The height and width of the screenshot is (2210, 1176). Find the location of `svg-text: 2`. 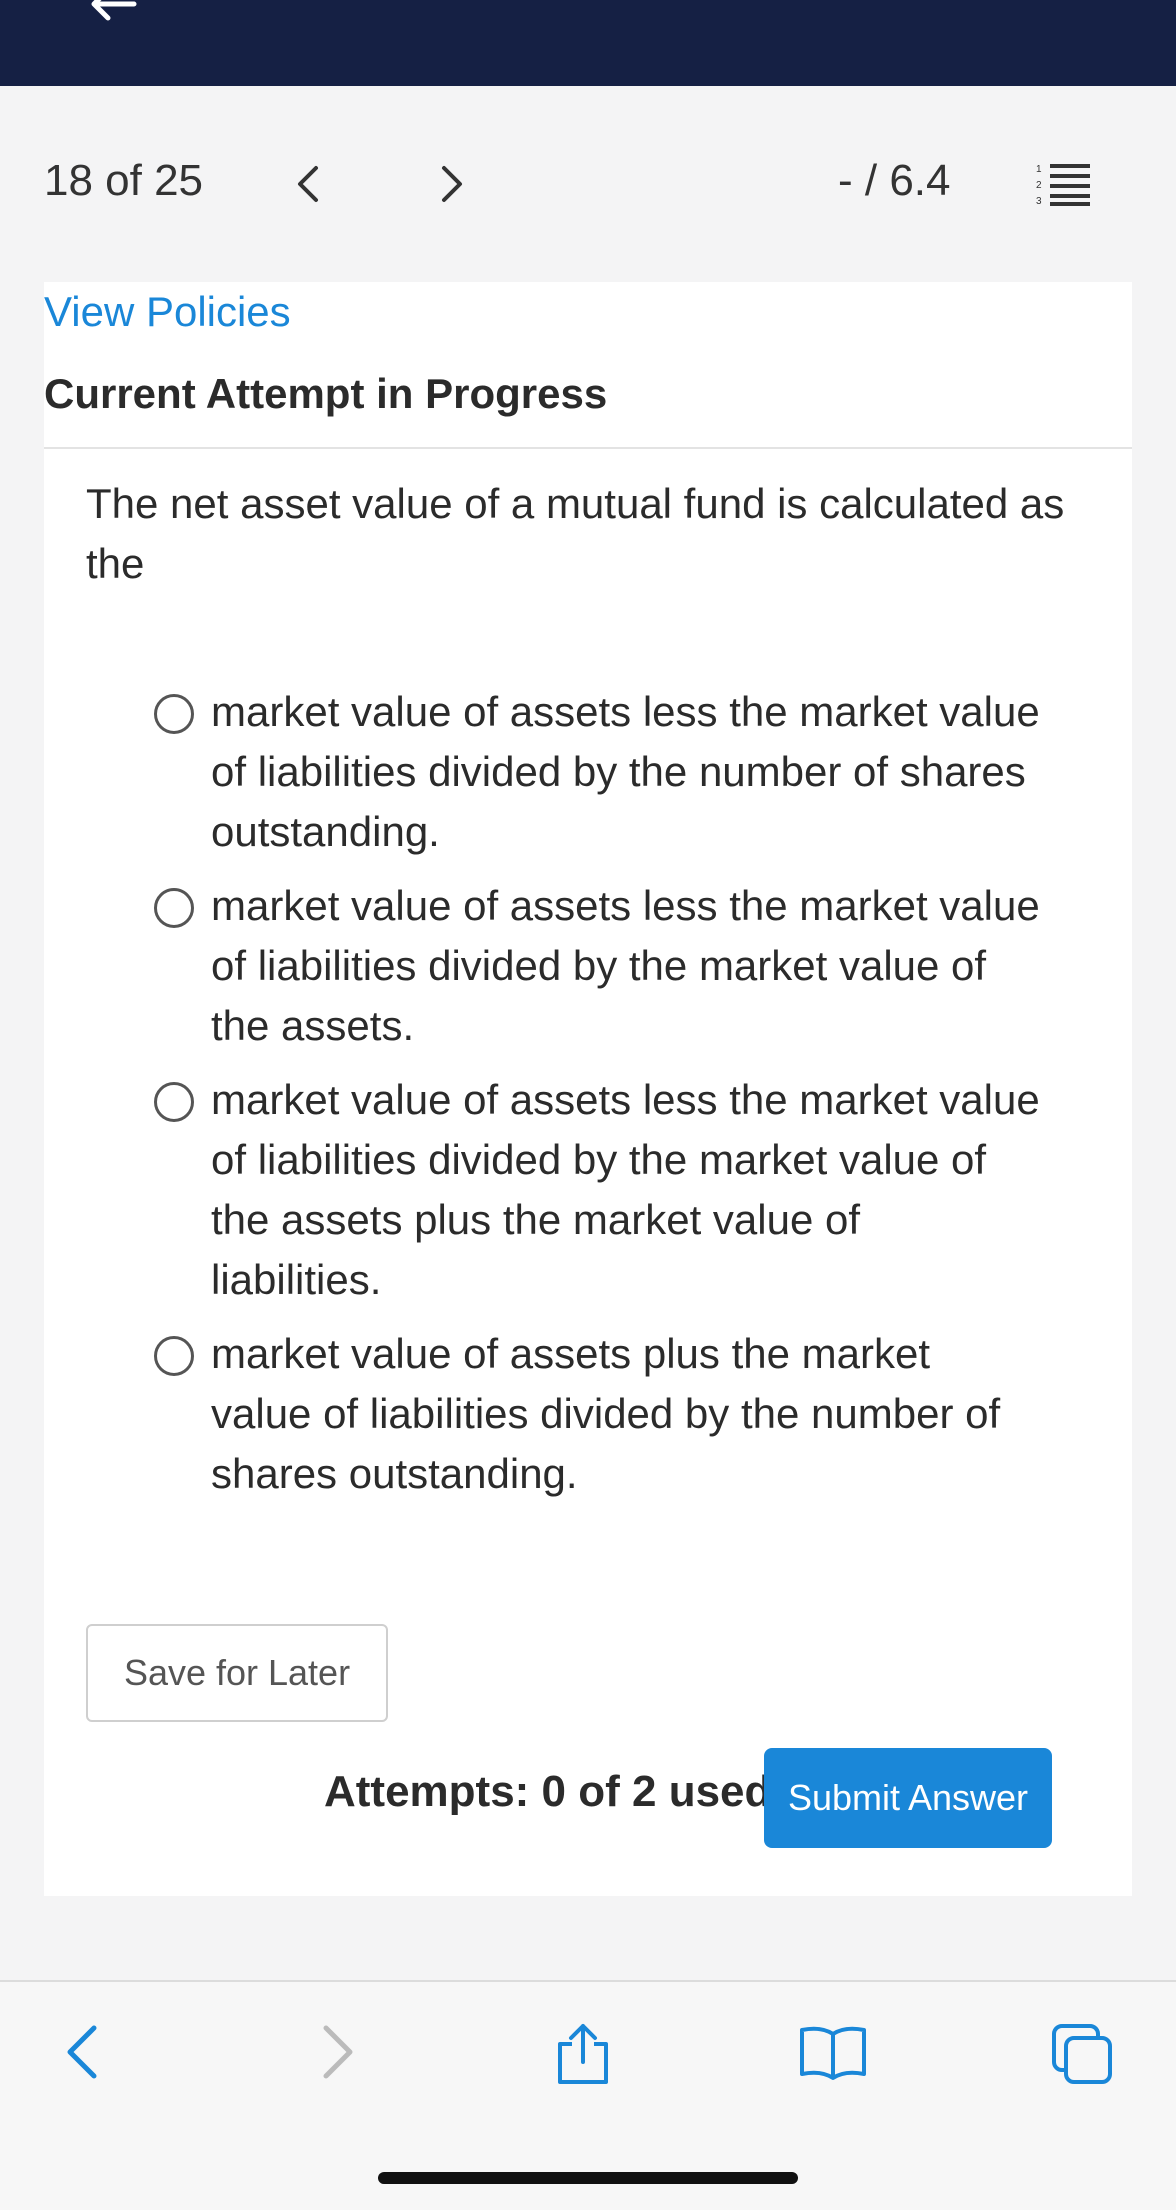

svg-text: 2 is located at coordinates (1039, 185).